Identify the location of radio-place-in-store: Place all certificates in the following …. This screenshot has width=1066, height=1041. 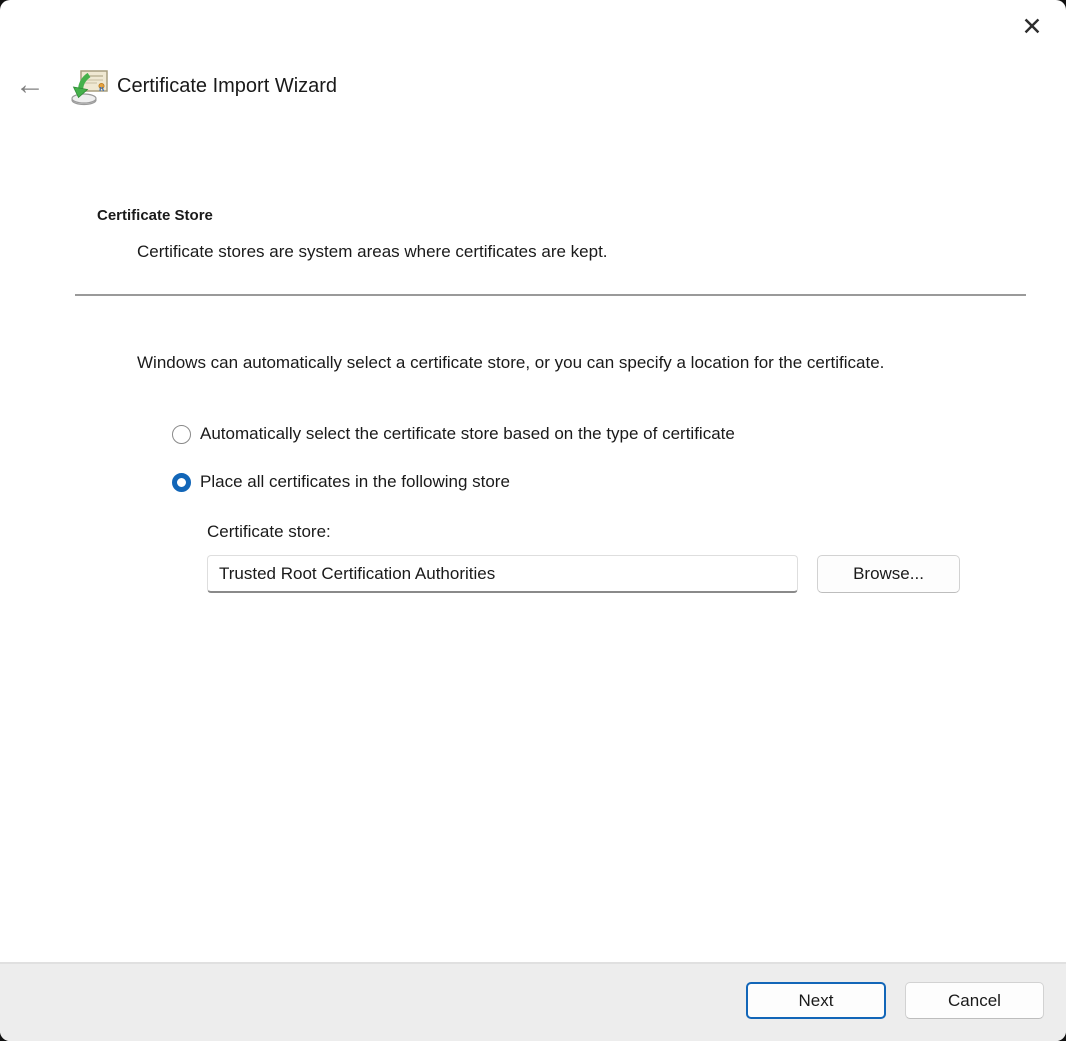
(341, 482).